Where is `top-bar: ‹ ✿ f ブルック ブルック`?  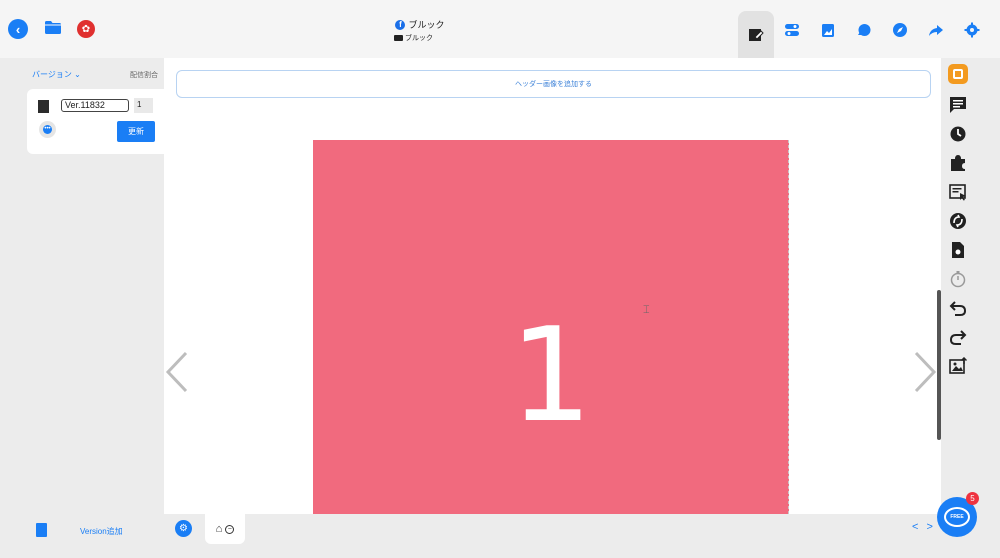
top-bar: ‹ ✿ f ブルック ブルック is located at coordinates (500, 29).